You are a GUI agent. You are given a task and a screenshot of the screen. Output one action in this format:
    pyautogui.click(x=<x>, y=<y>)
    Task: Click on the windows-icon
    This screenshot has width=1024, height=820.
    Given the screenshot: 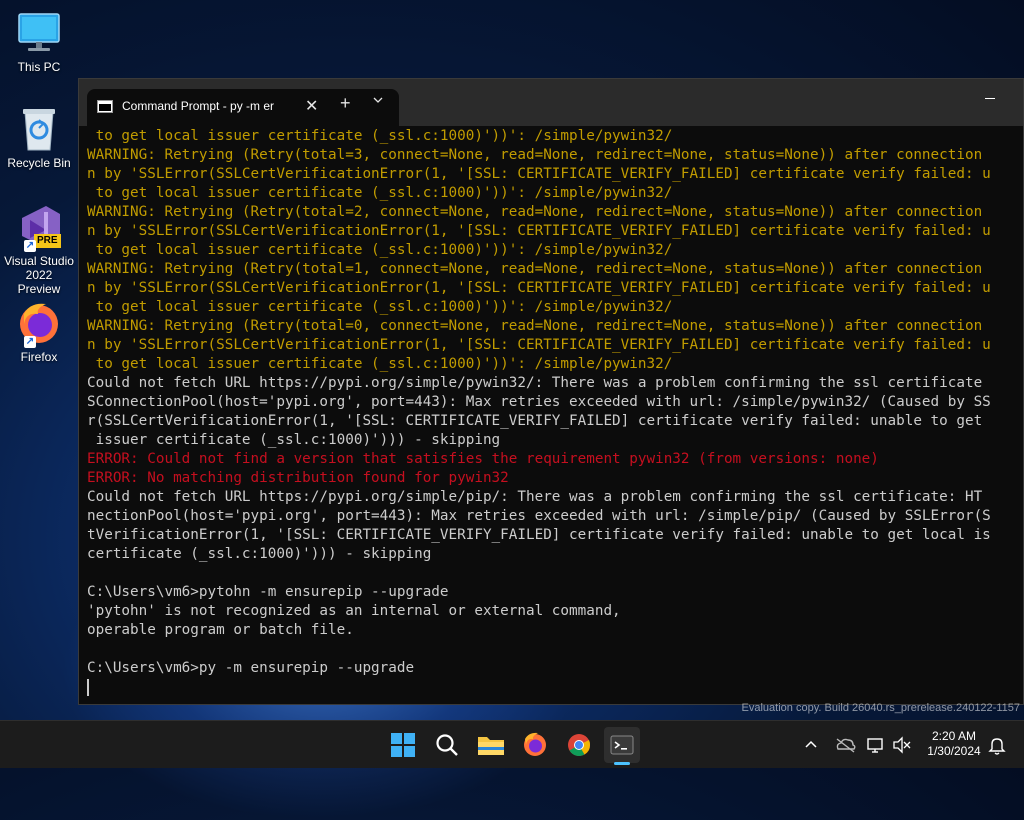 What is the action you would take?
    pyautogui.click(x=403, y=745)
    